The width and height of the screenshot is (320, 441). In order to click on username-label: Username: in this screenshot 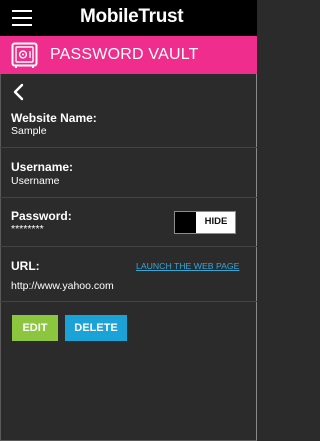, I will do `click(42, 167)`.